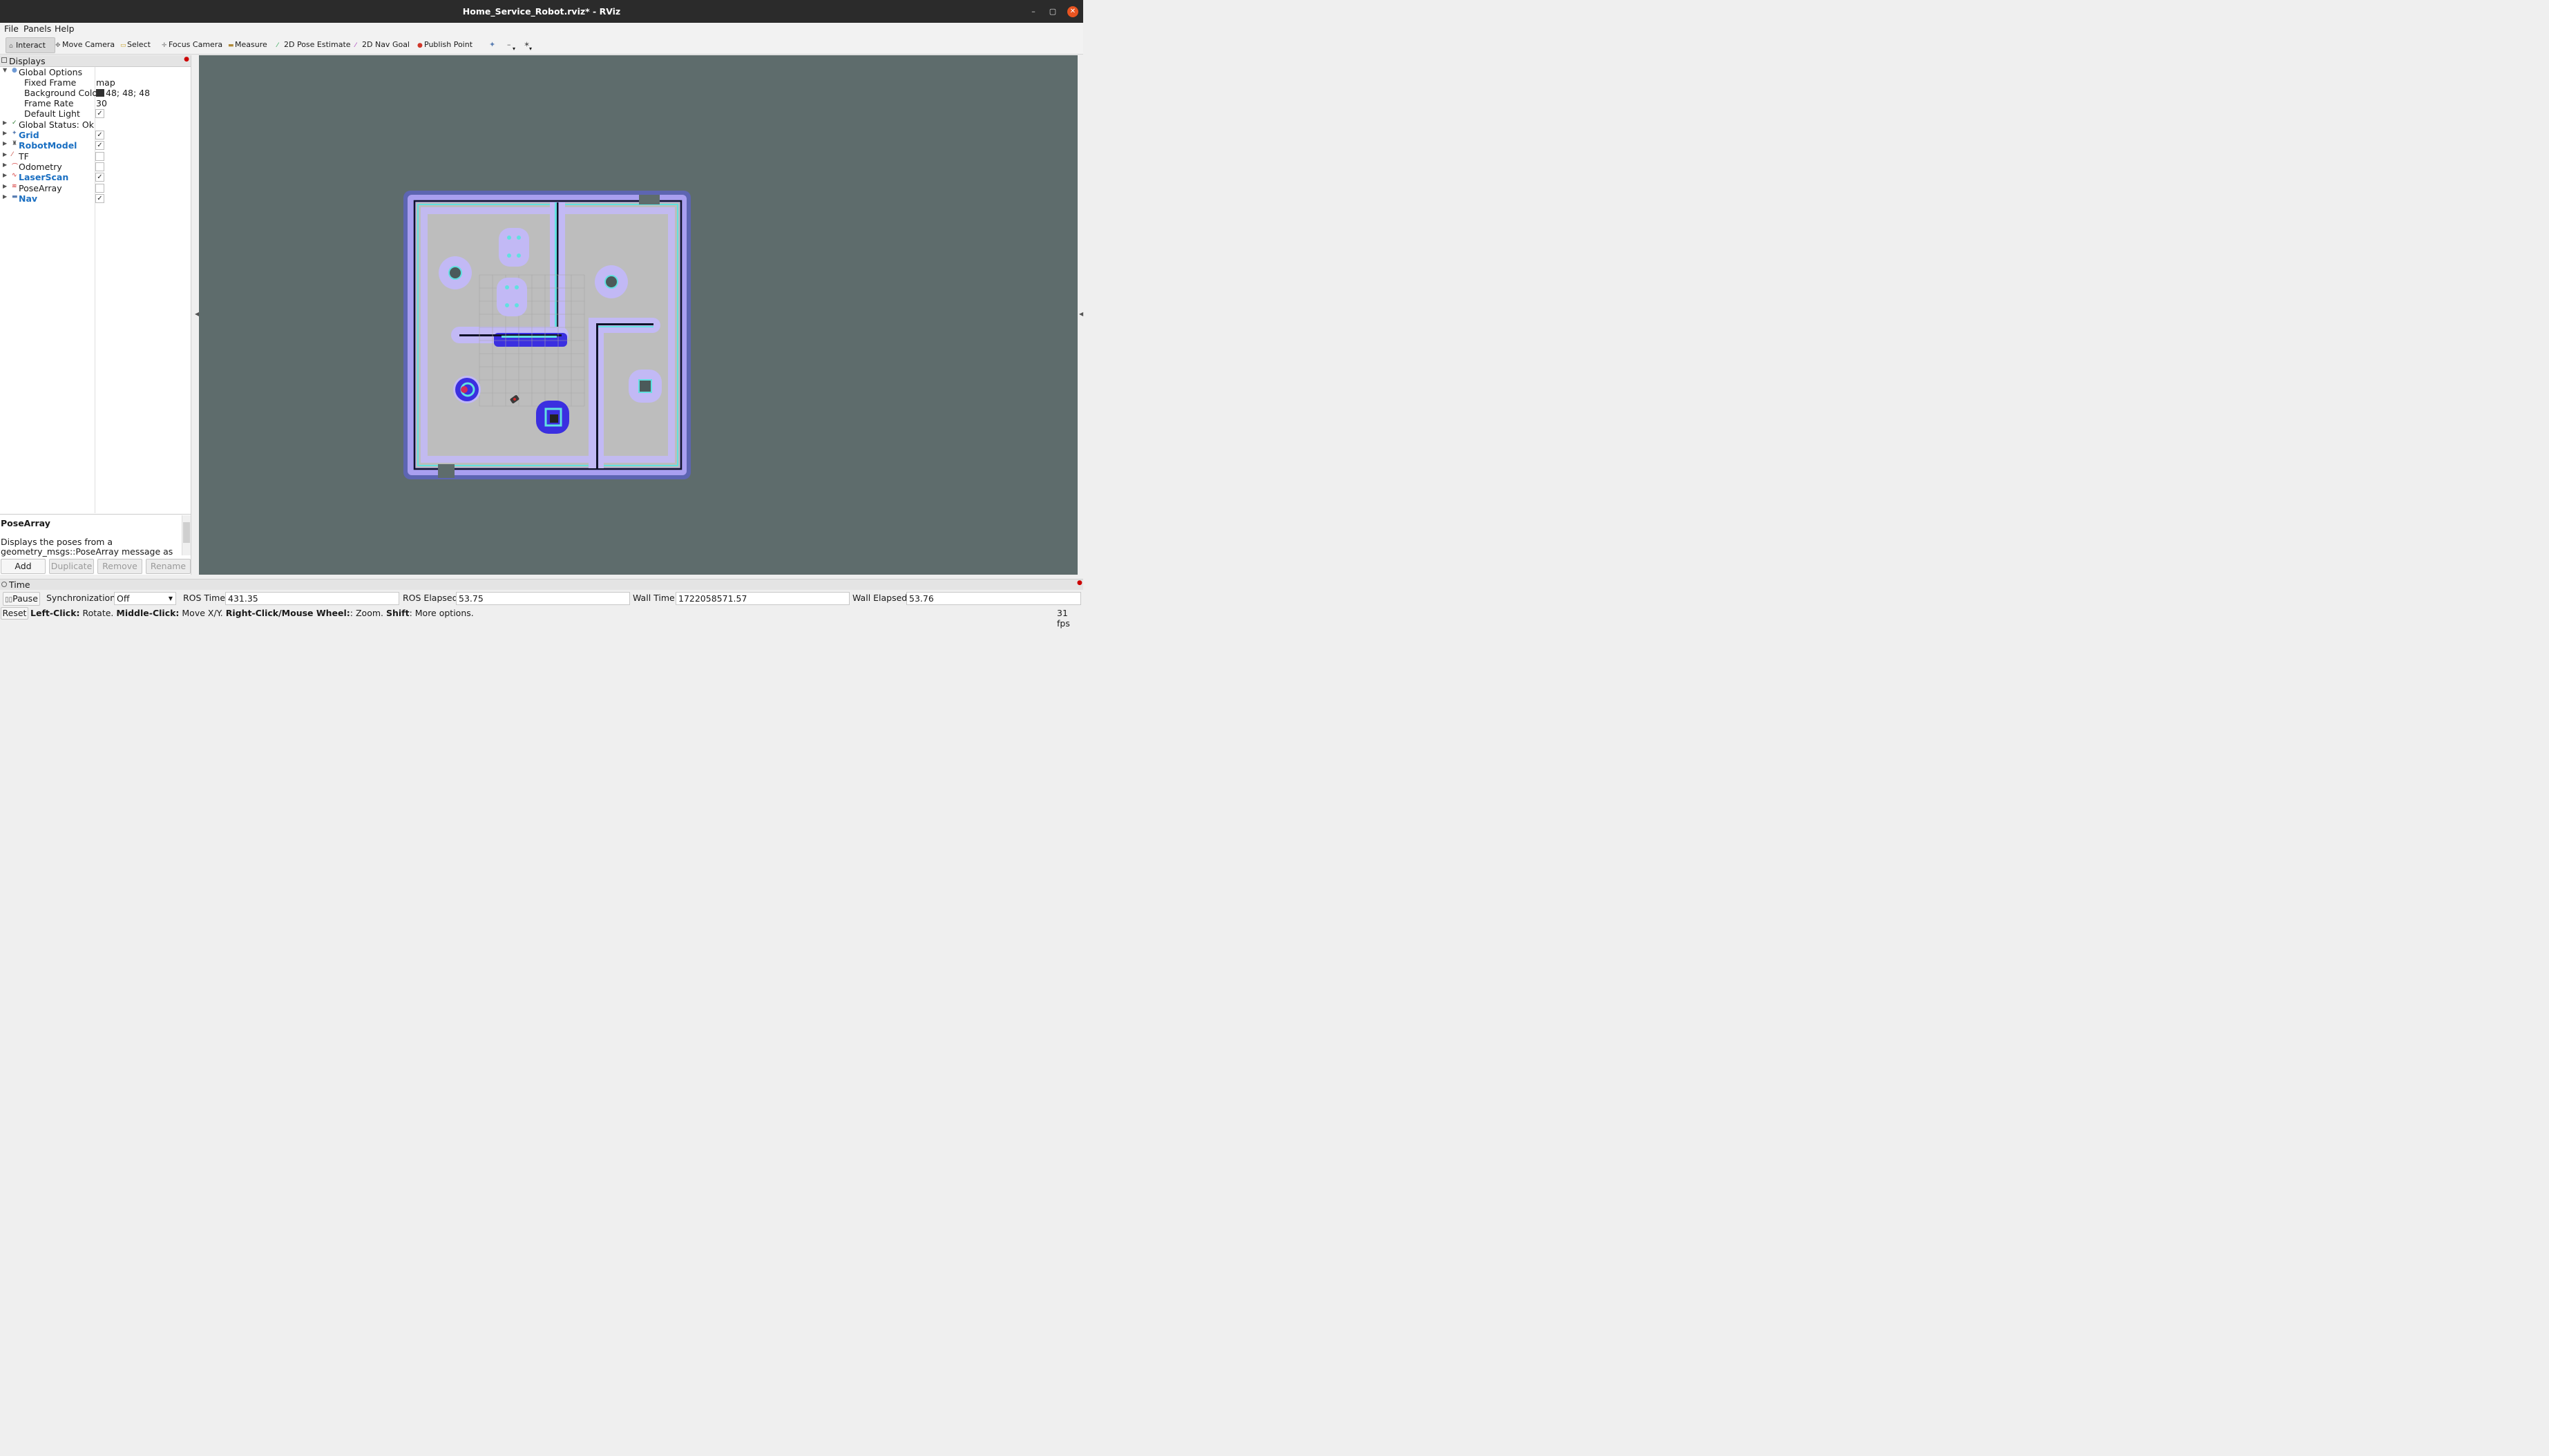 Image resolution: width=2549 pixels, height=1456 pixels. What do you see at coordinates (1033, 11) in the screenshot?
I see `minimize-icon: –` at bounding box center [1033, 11].